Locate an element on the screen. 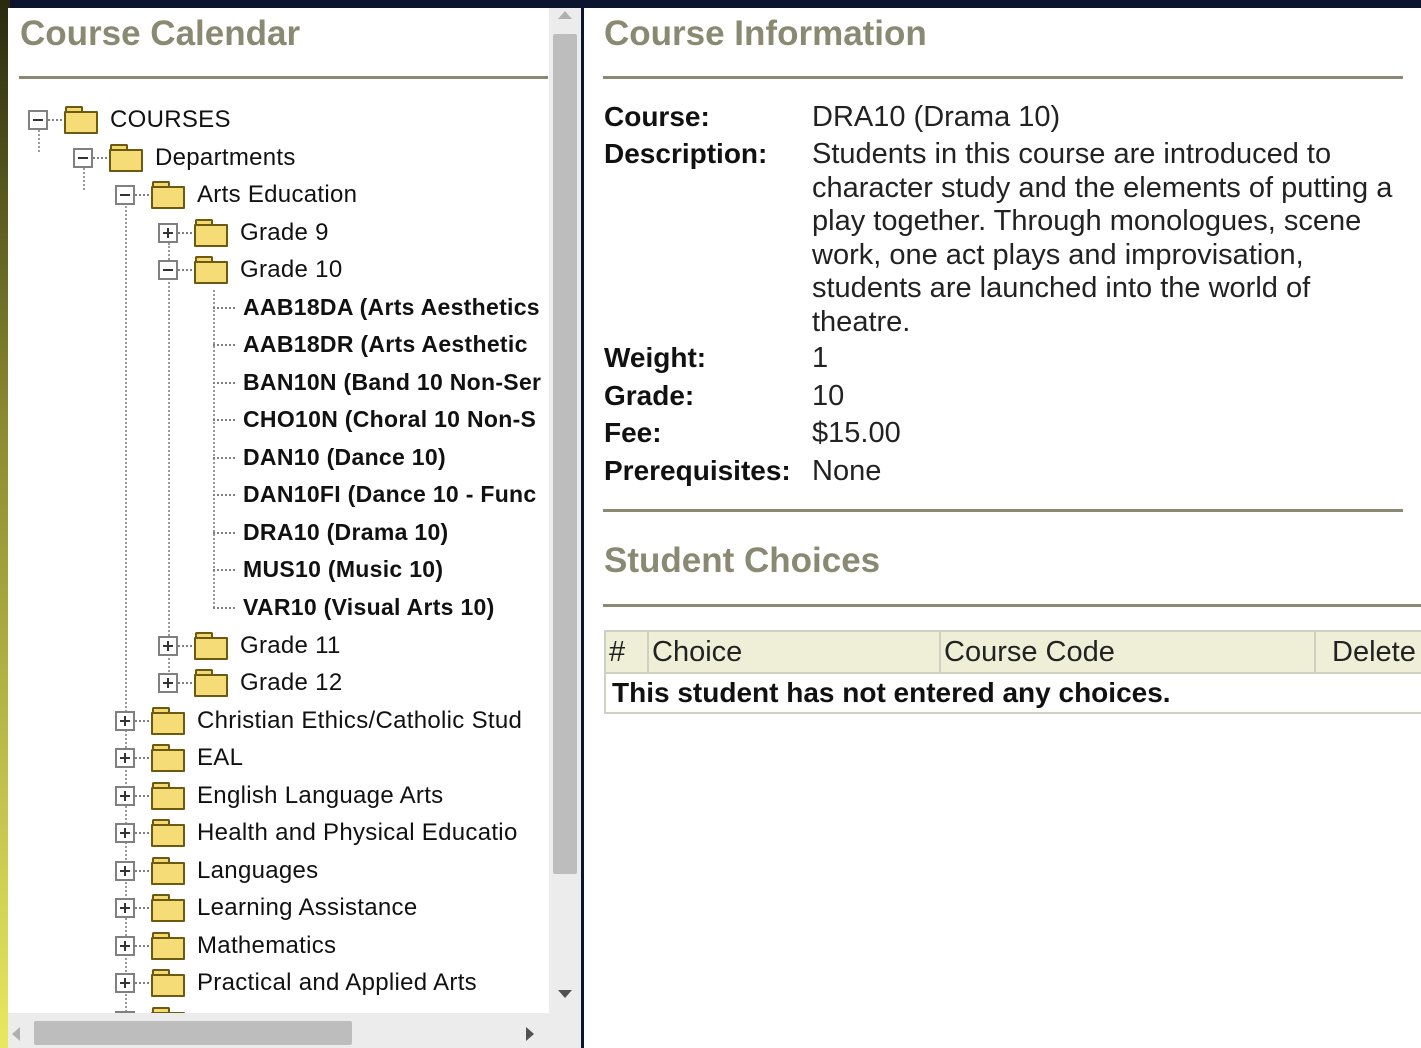 The height and width of the screenshot is (1048, 1421). tree-node-department: Mathematics is located at coordinates (225, 945).